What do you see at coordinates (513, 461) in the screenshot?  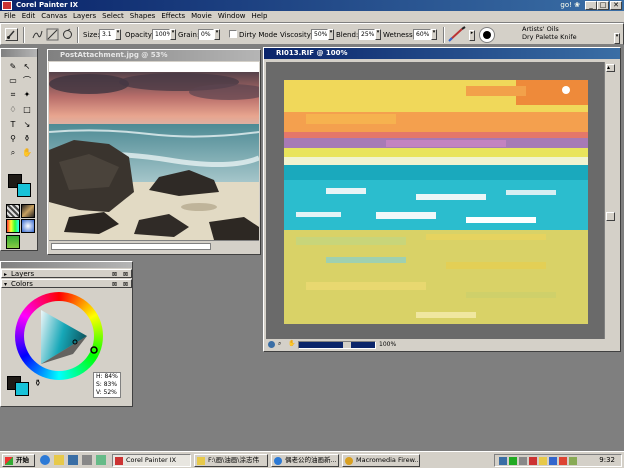 I see `security-tray-icon` at bounding box center [513, 461].